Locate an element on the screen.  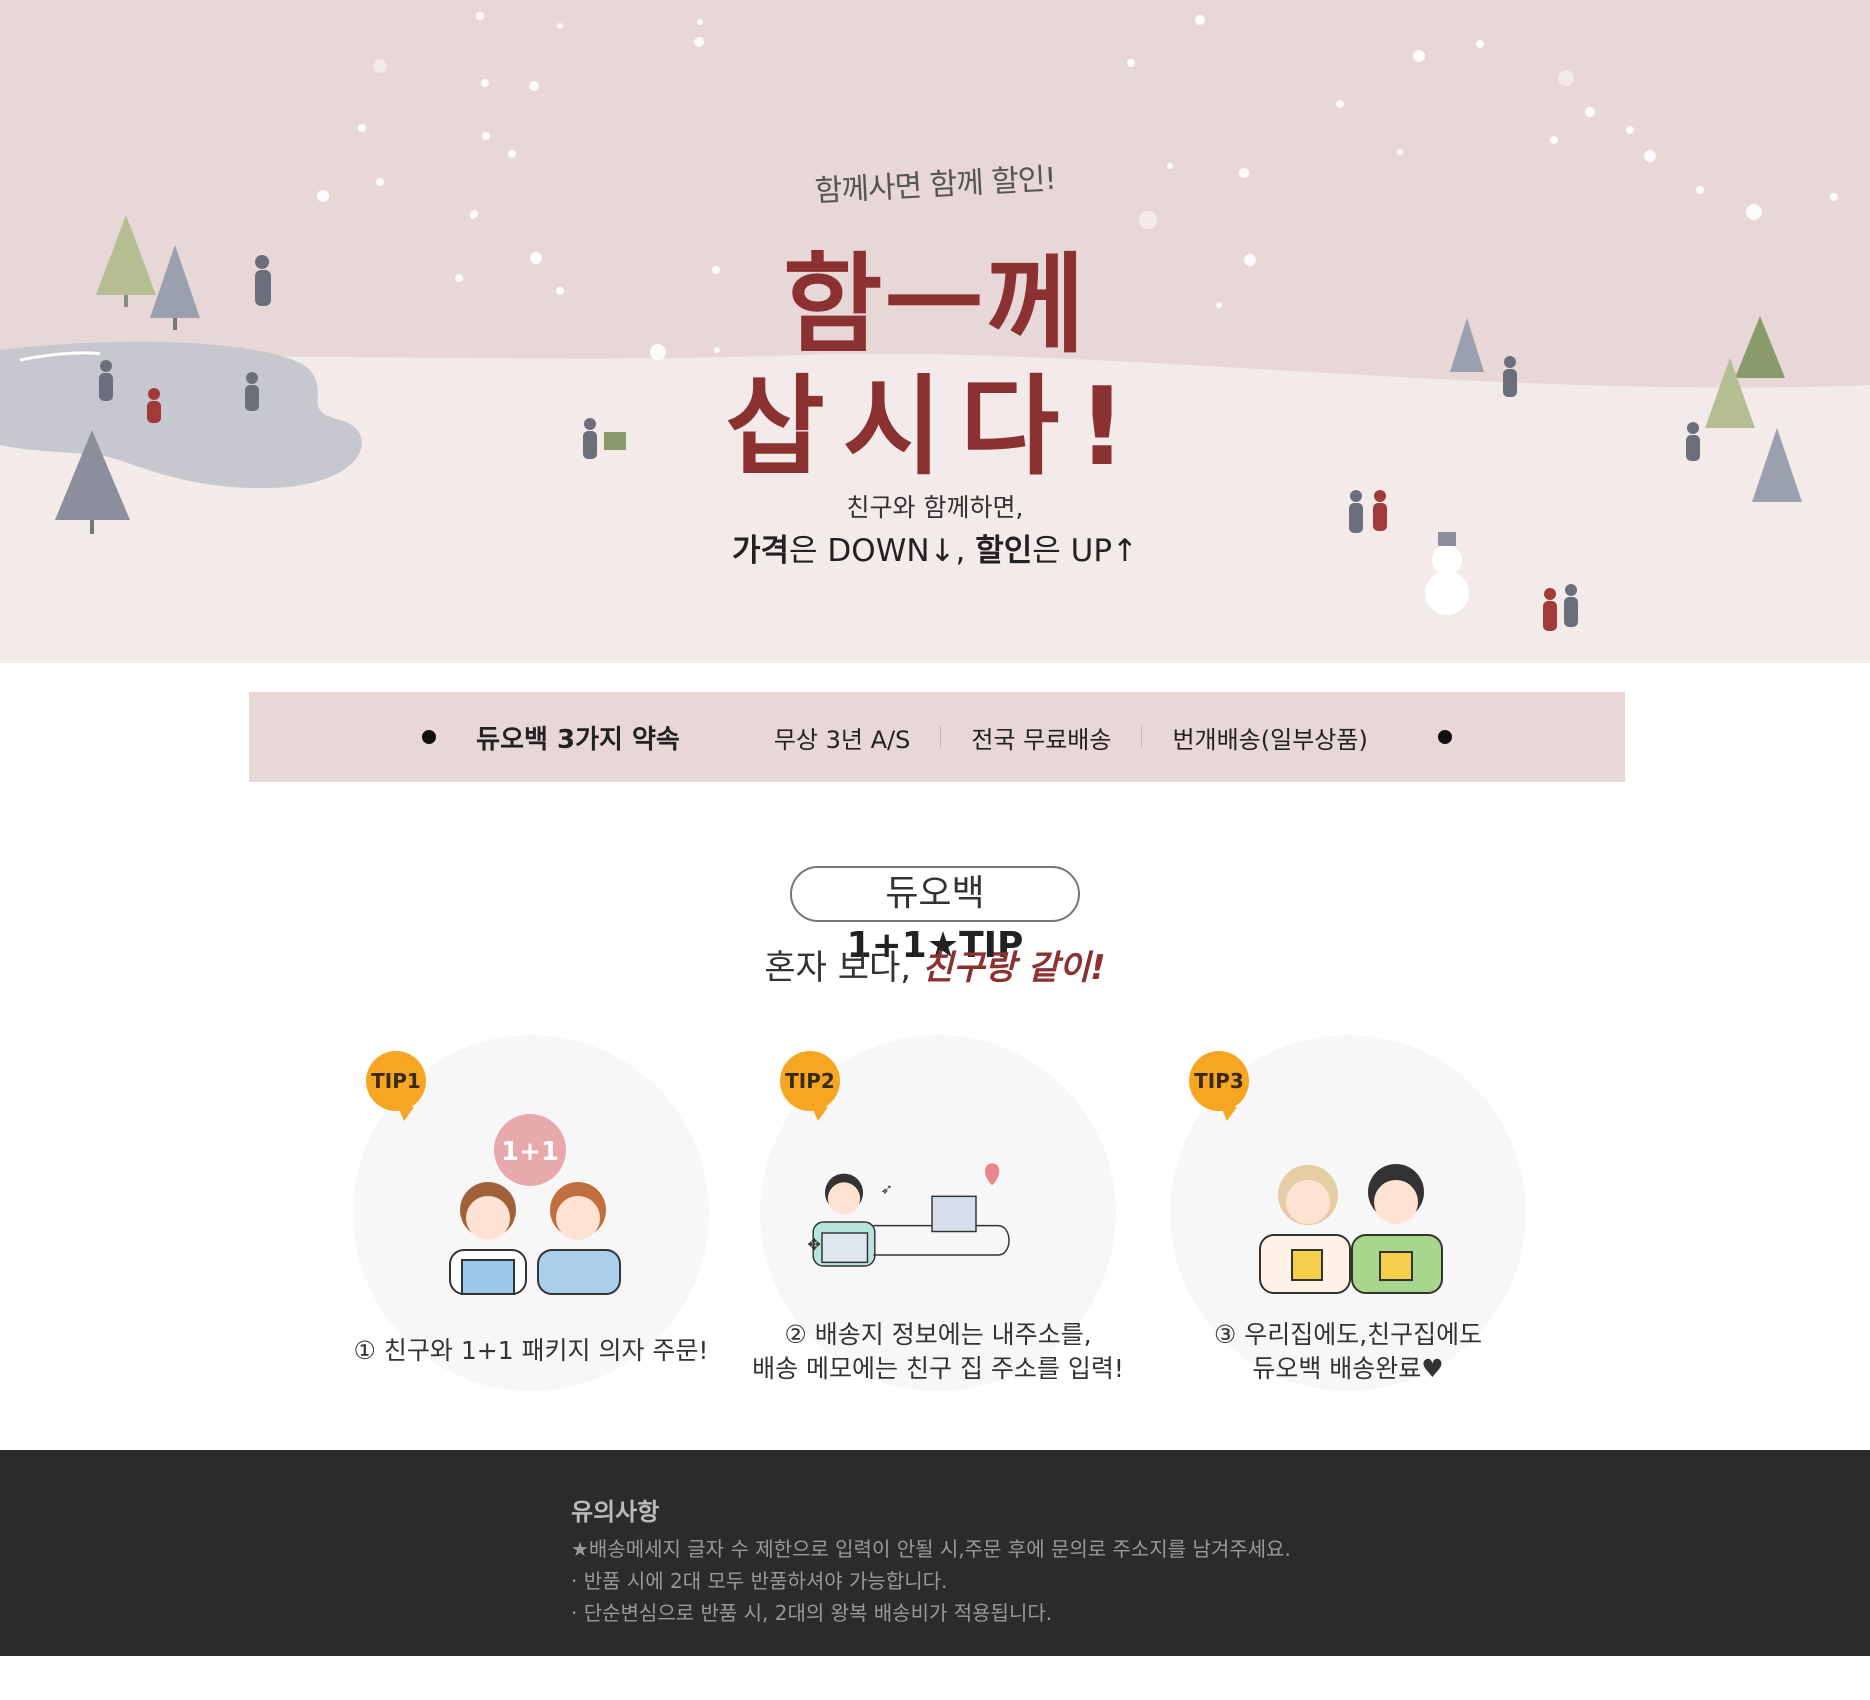
tip1-caption: ① 친구와 1+1 패키지 의자 주문! is located at coordinates (531, 1351).